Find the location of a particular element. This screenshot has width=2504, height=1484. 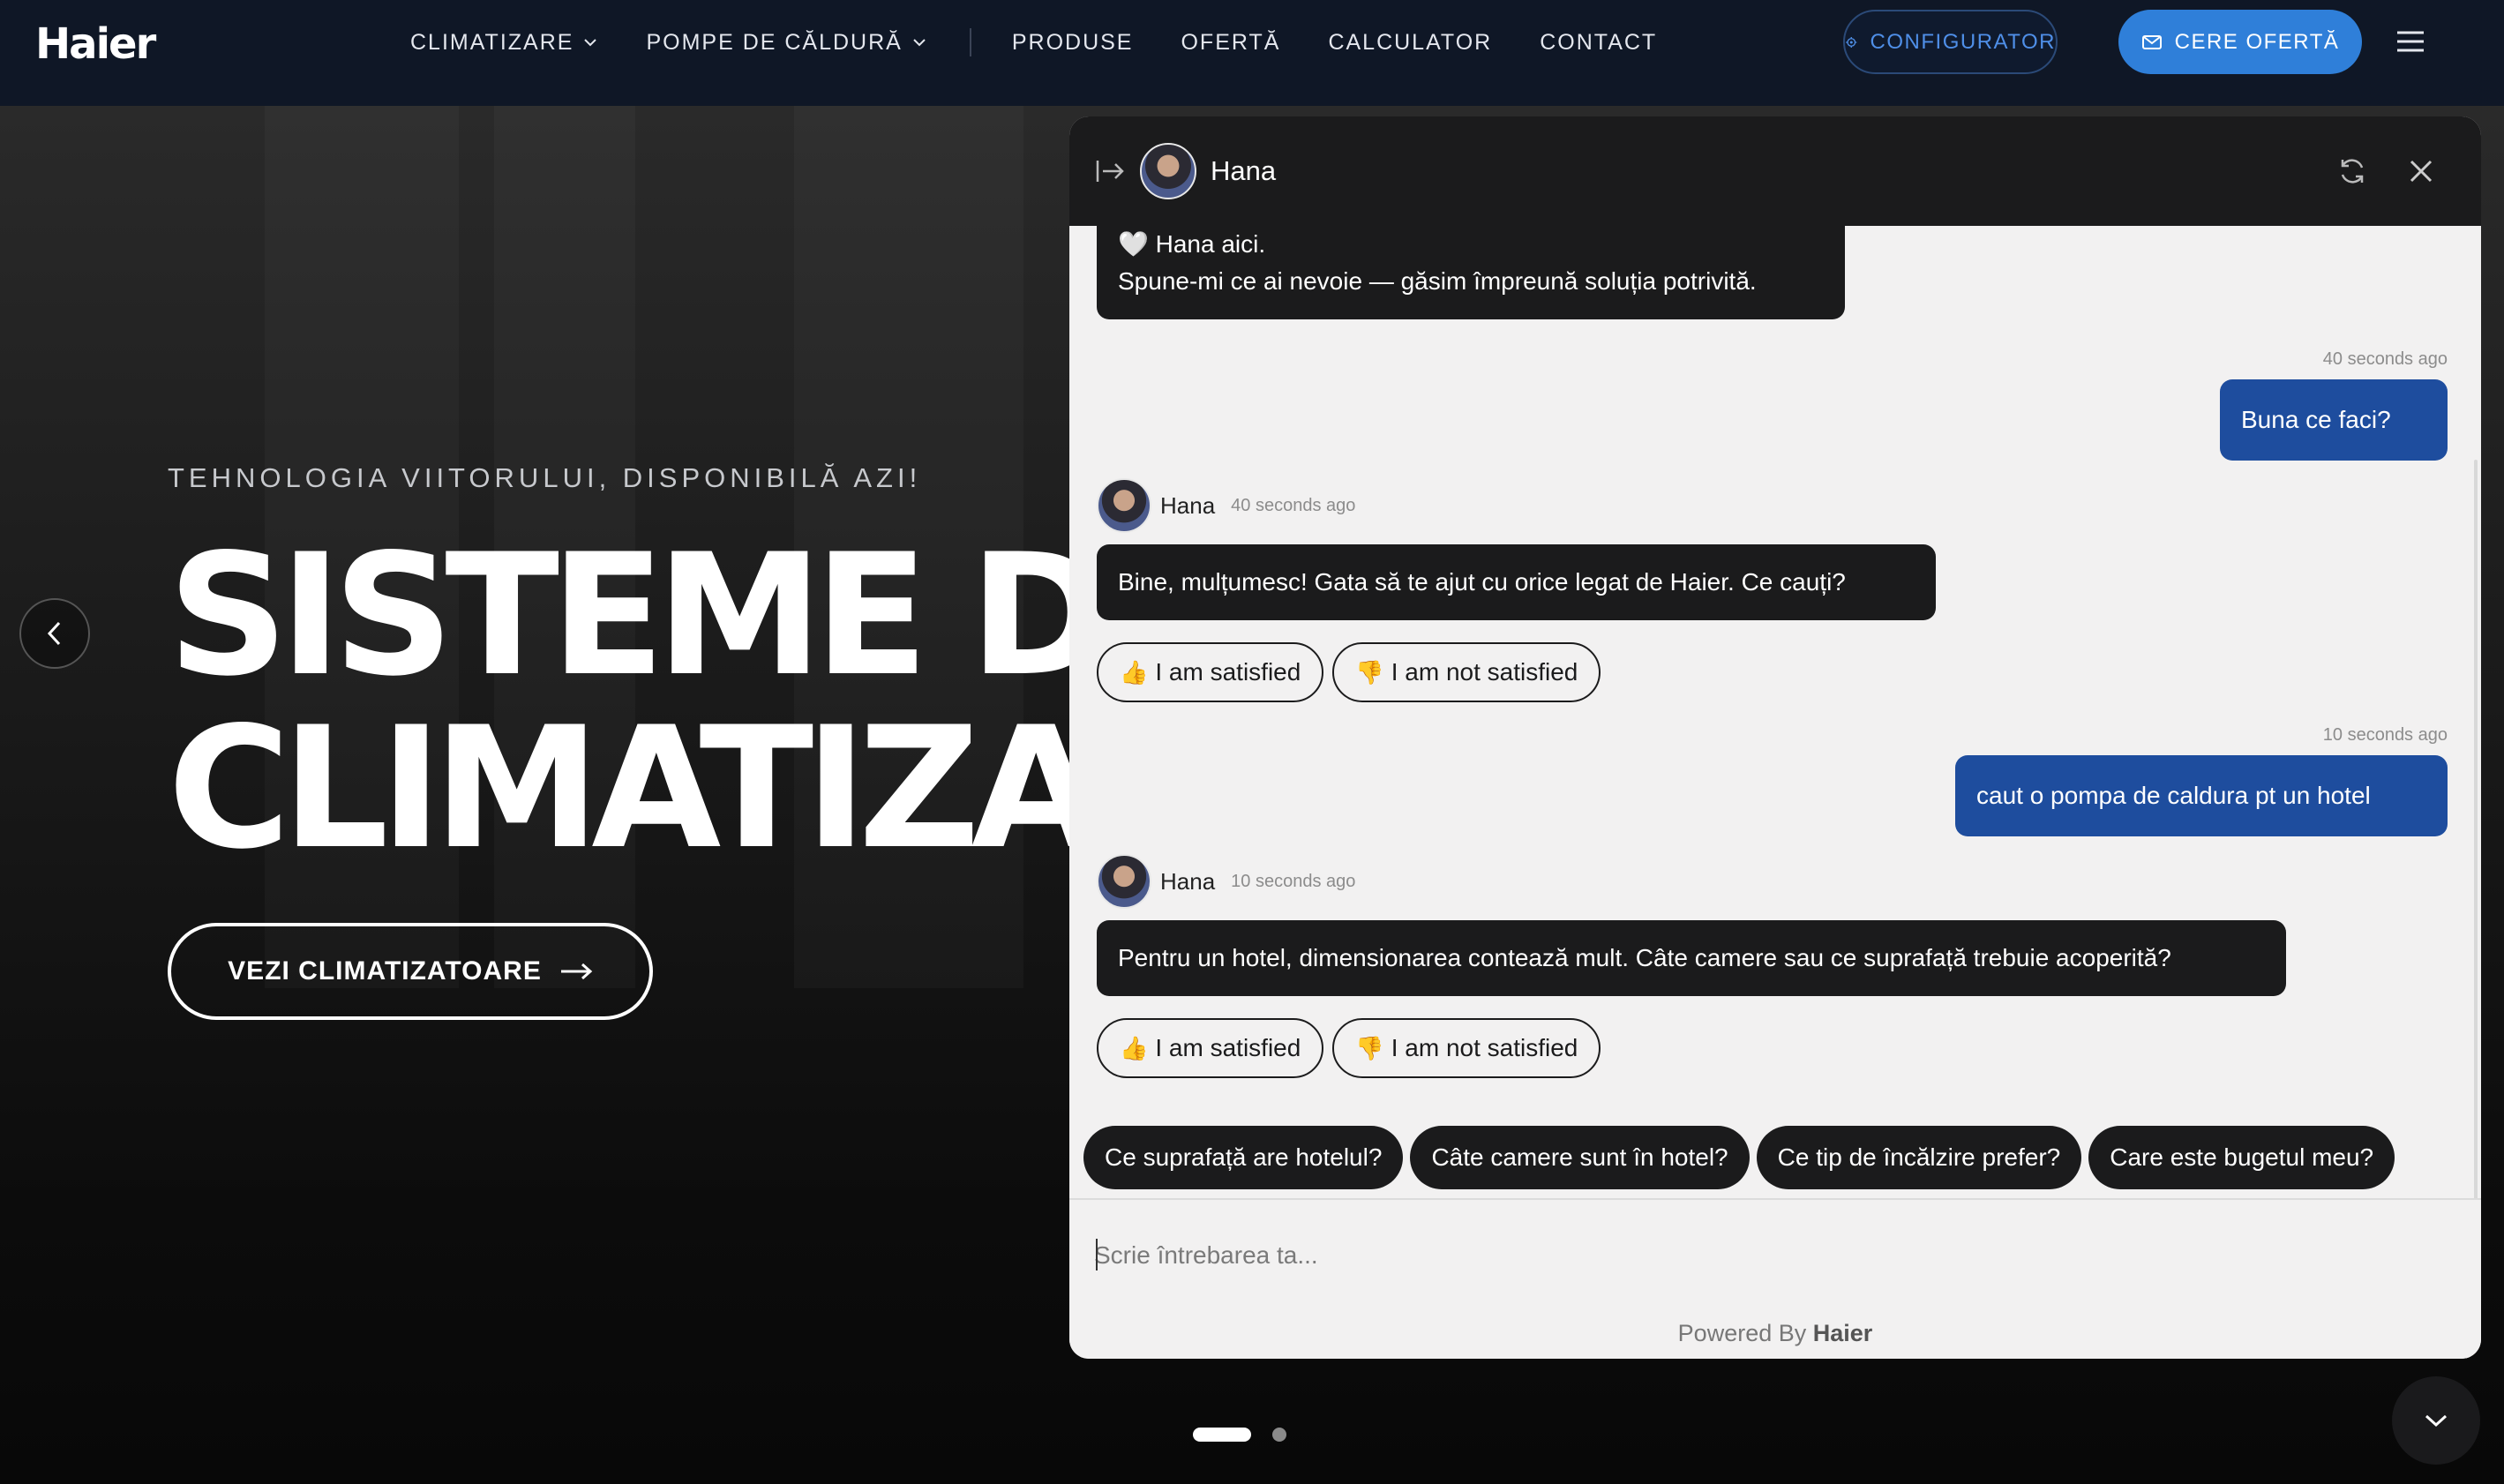

mail-icon is located at coordinates (2151, 41).